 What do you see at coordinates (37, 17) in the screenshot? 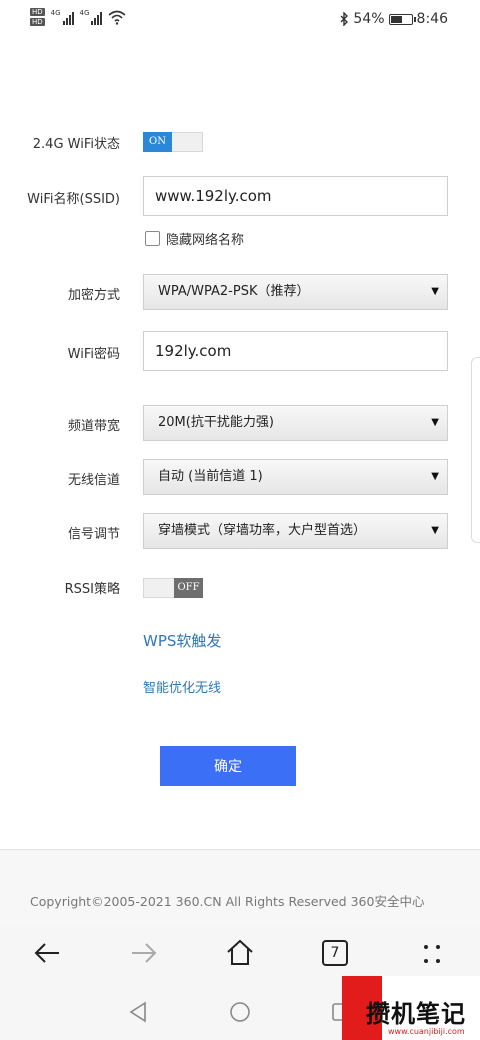
I see `hd-badges: HD HD` at bounding box center [37, 17].